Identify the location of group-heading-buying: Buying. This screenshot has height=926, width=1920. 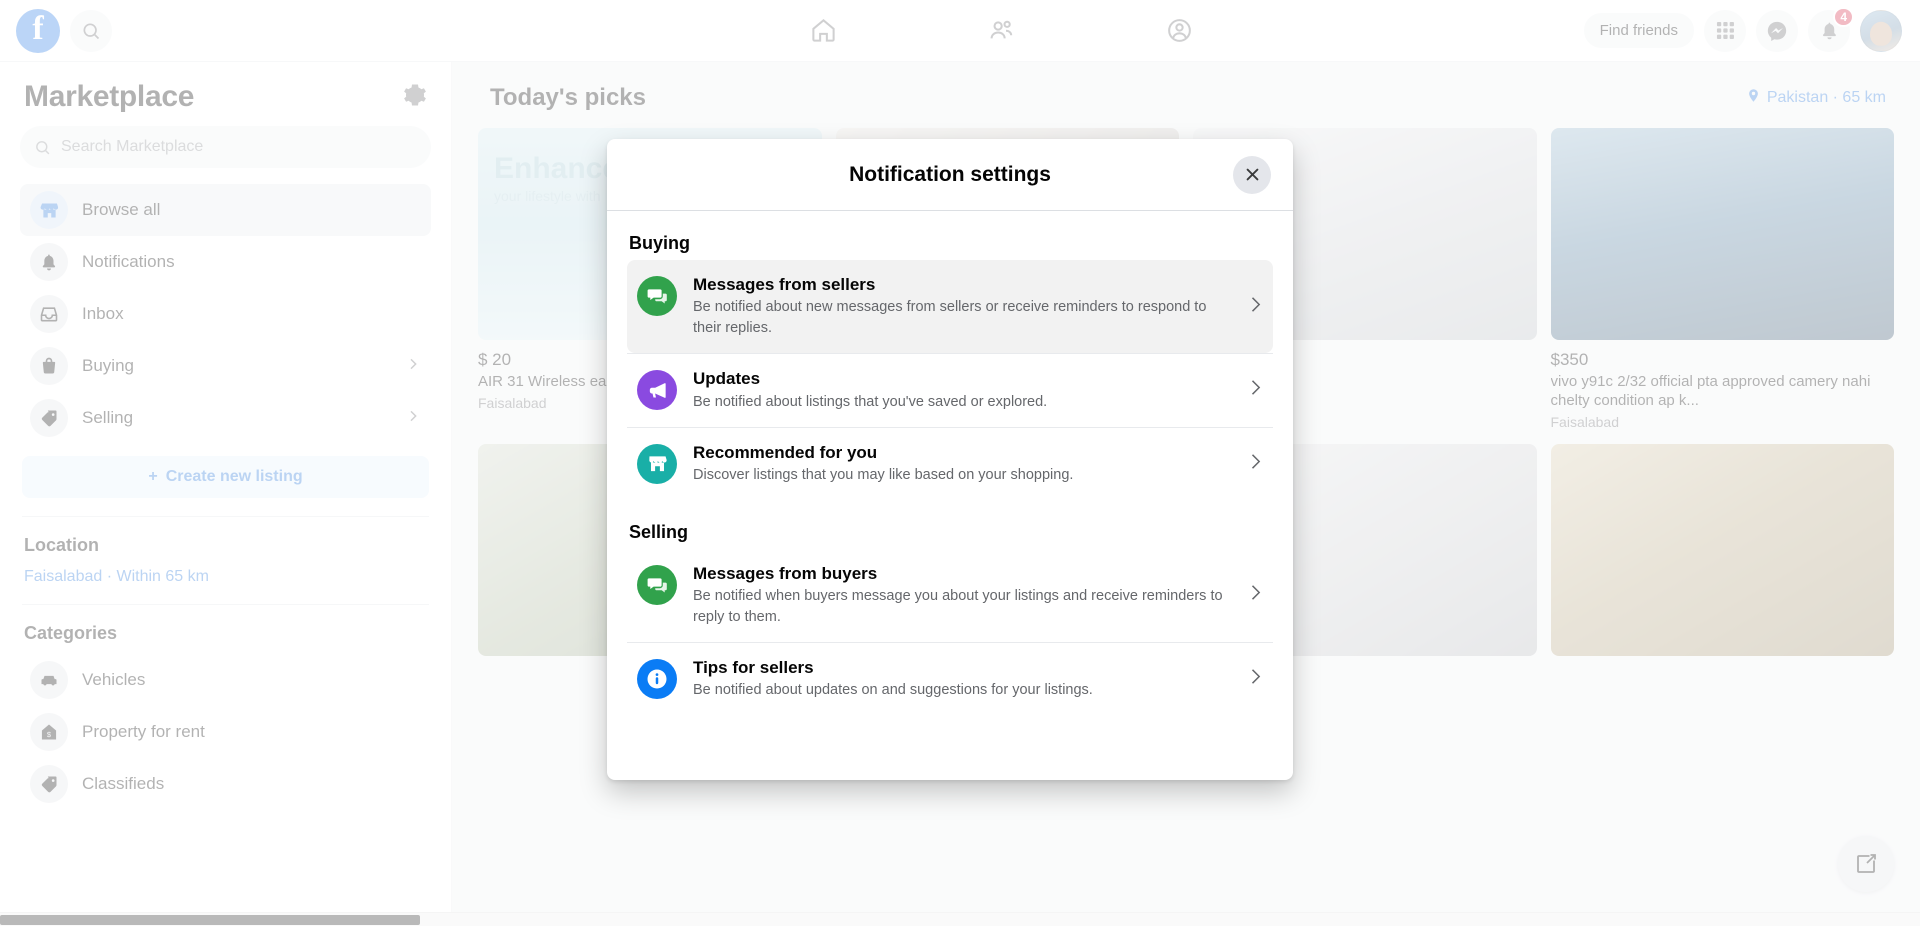
(659, 243).